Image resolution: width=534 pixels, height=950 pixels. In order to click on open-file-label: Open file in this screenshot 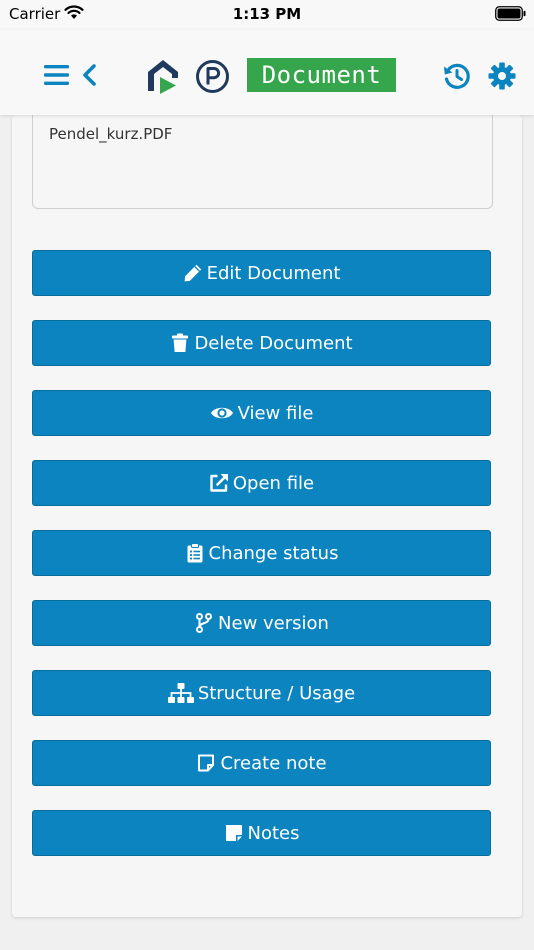, I will do `click(273, 483)`.